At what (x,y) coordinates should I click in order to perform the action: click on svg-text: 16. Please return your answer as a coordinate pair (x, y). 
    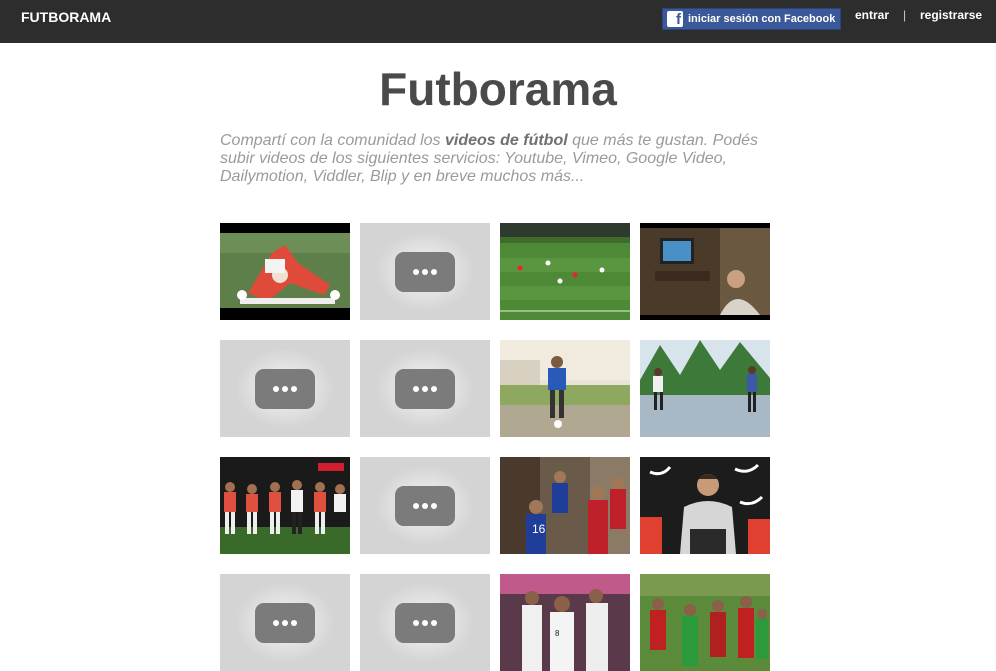
    Looking at the image, I should click on (539, 529).